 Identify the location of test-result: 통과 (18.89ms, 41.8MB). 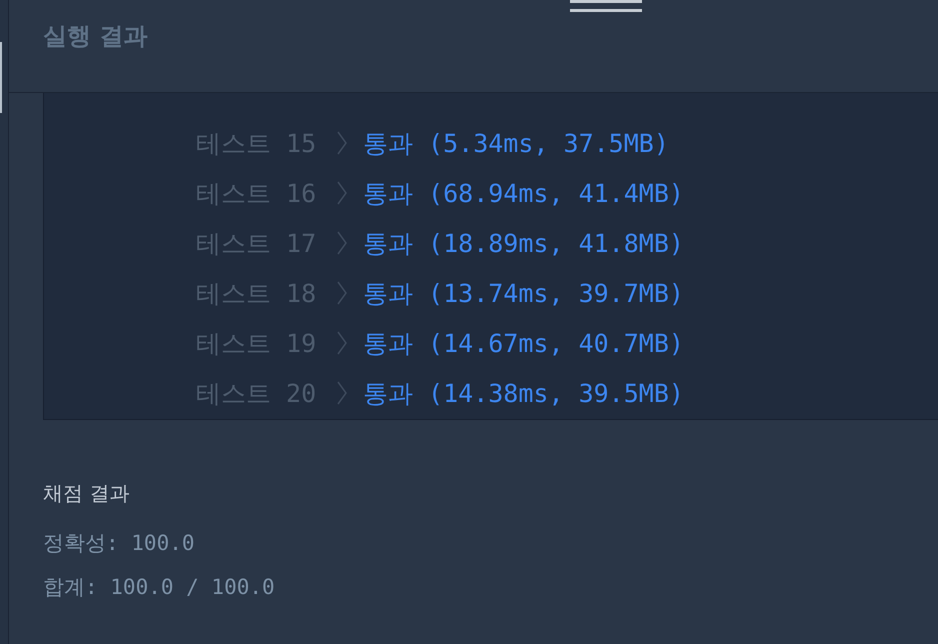
(523, 244).